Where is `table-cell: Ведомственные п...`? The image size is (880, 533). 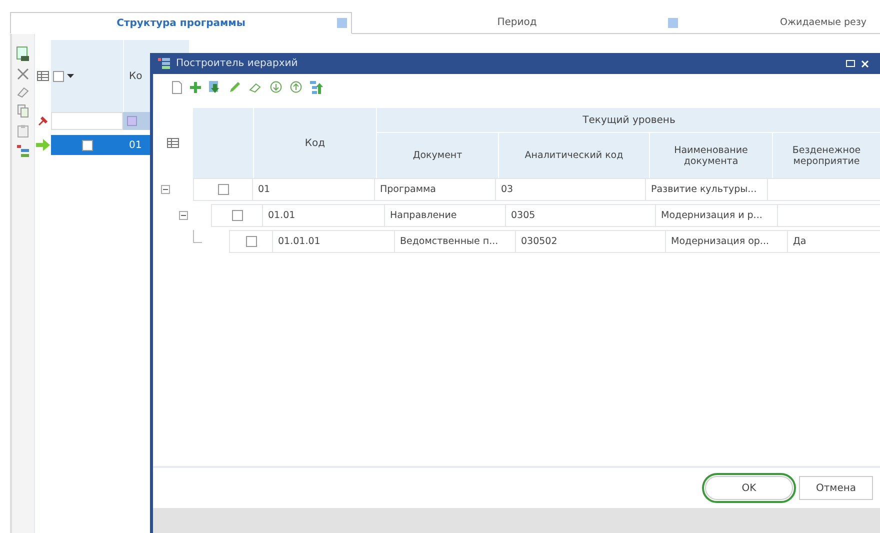
table-cell: Ведомственные п... is located at coordinates (455, 241).